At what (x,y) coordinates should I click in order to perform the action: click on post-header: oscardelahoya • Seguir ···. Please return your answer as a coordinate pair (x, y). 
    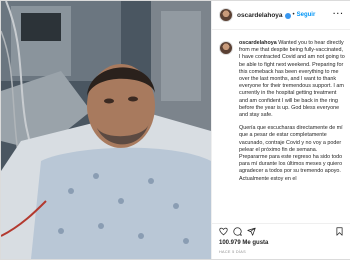
    Looking at the image, I should click on (281, 15).